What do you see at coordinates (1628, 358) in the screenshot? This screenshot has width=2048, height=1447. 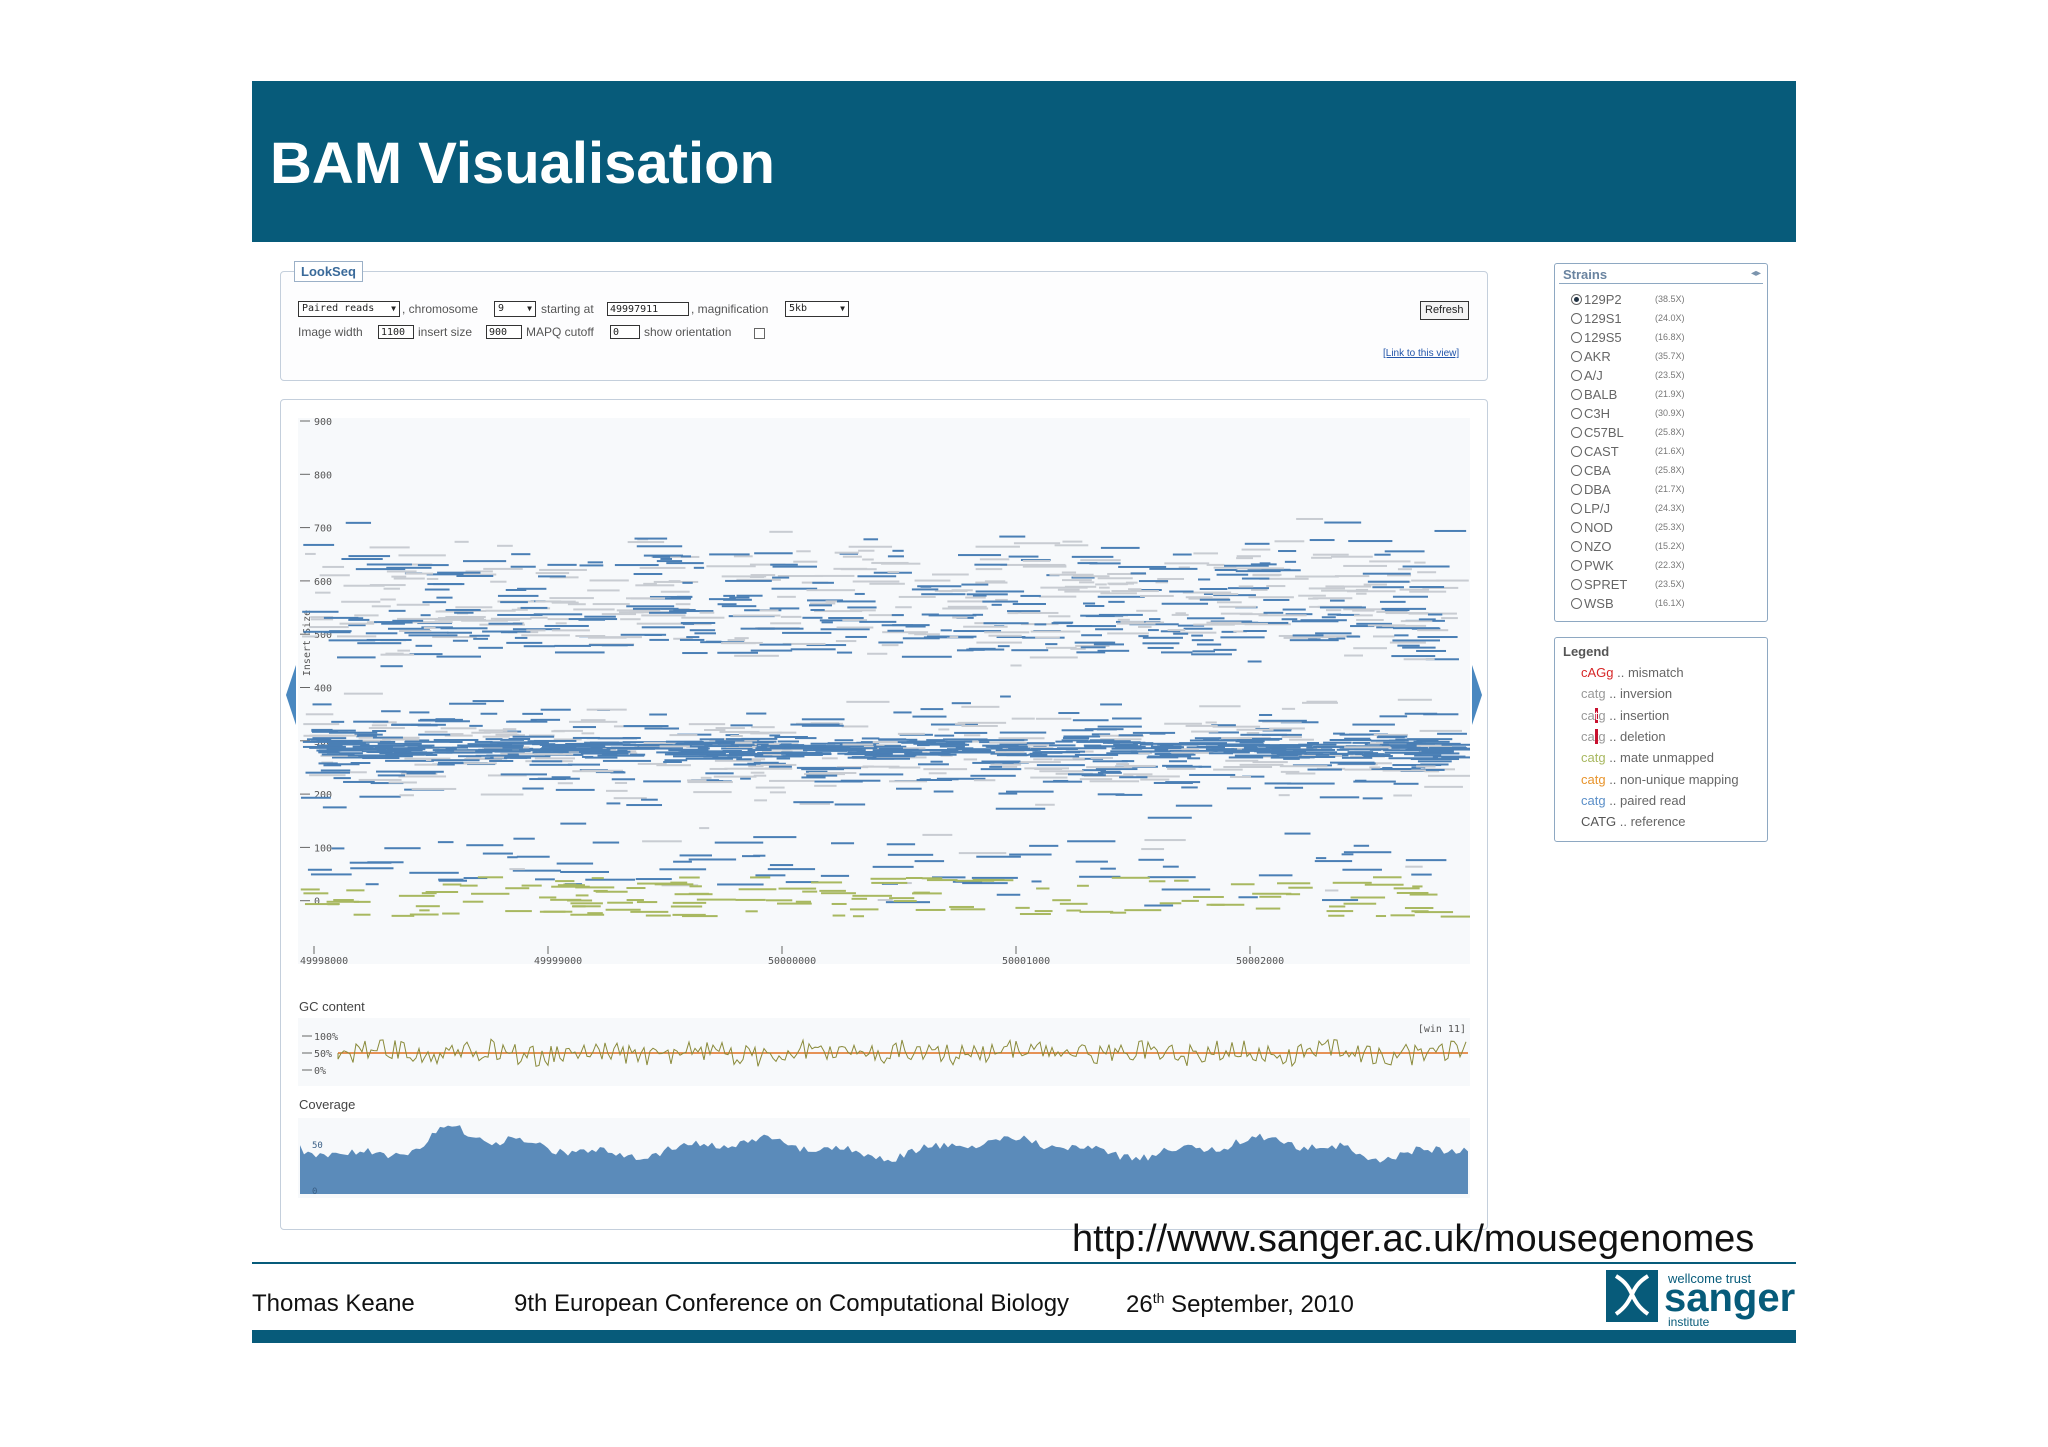 I see `strain-item: AKR (35.7X)` at bounding box center [1628, 358].